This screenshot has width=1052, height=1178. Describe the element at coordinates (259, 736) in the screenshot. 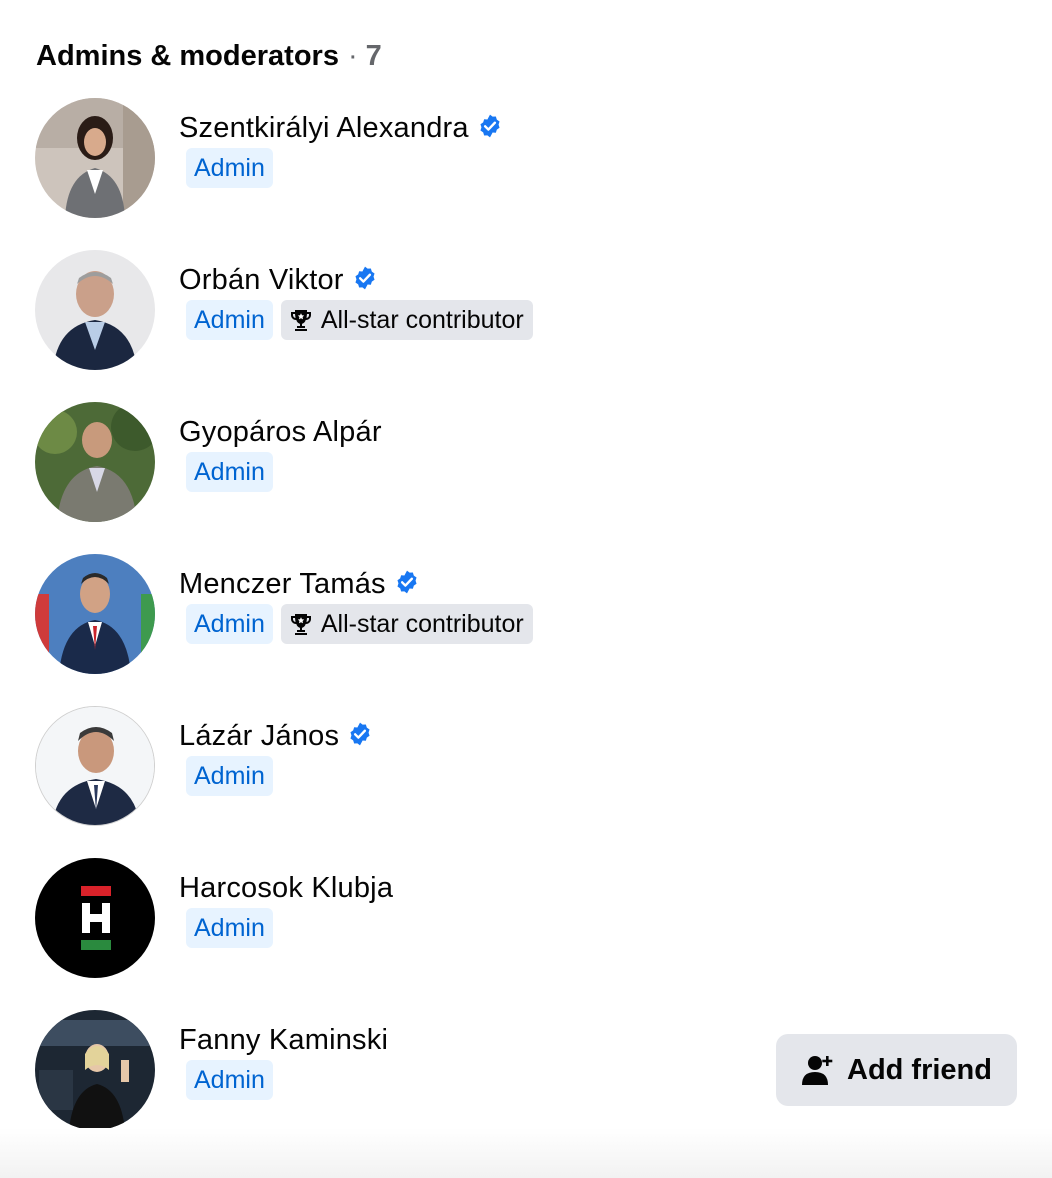

I see `member-name: Lázár János` at that location.